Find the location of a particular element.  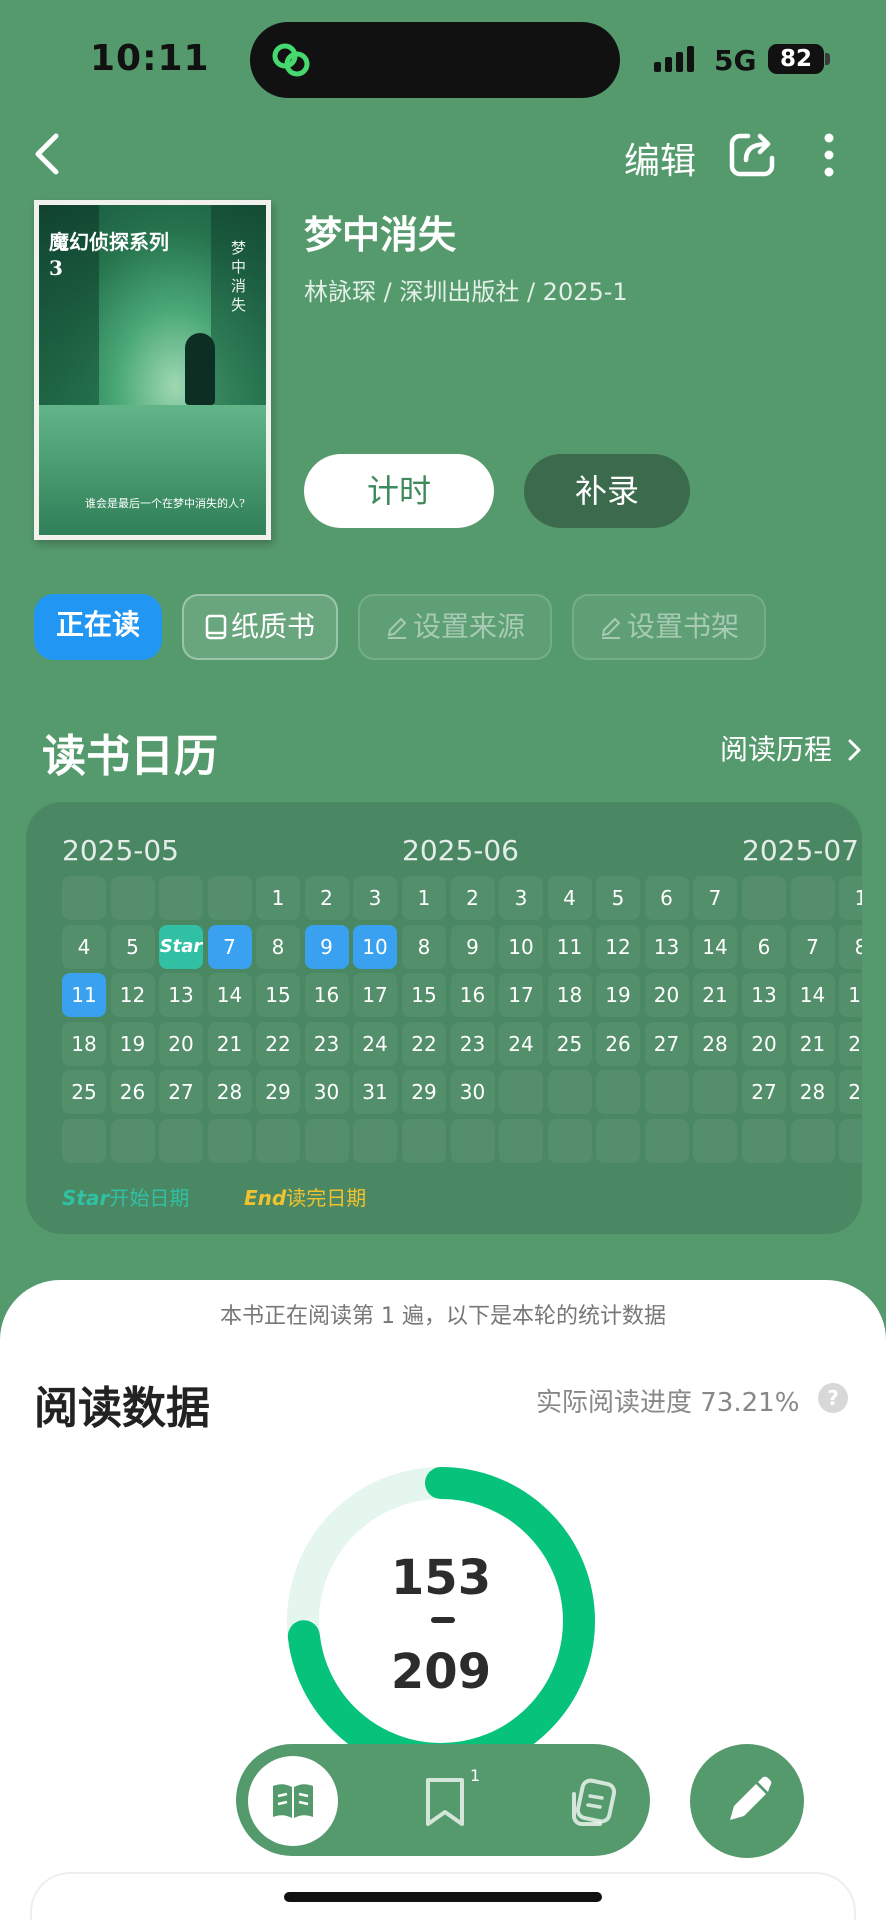

set-shelf-label: 设置书架 is located at coordinates (682, 626).